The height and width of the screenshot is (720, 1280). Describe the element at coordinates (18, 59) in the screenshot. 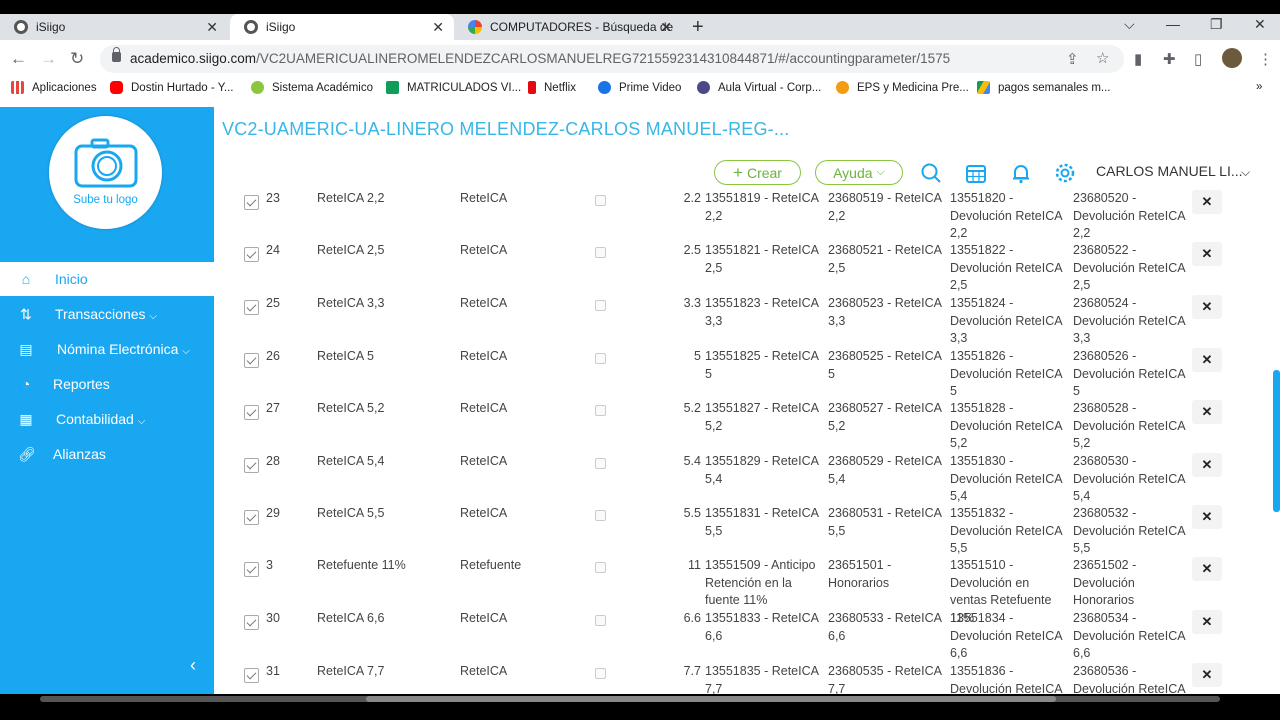

I see `back-icon: ←` at that location.